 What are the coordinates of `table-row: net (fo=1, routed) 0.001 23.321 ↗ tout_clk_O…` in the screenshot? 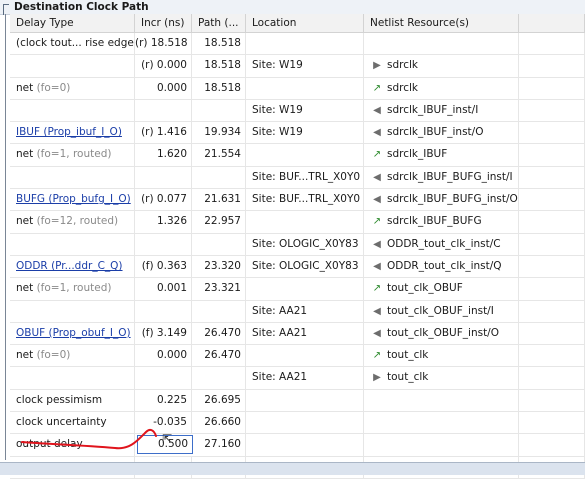 It's located at (297, 289).